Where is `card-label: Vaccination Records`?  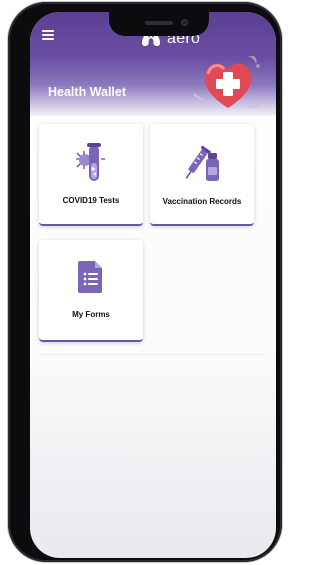 card-label: Vaccination Records is located at coordinates (202, 201).